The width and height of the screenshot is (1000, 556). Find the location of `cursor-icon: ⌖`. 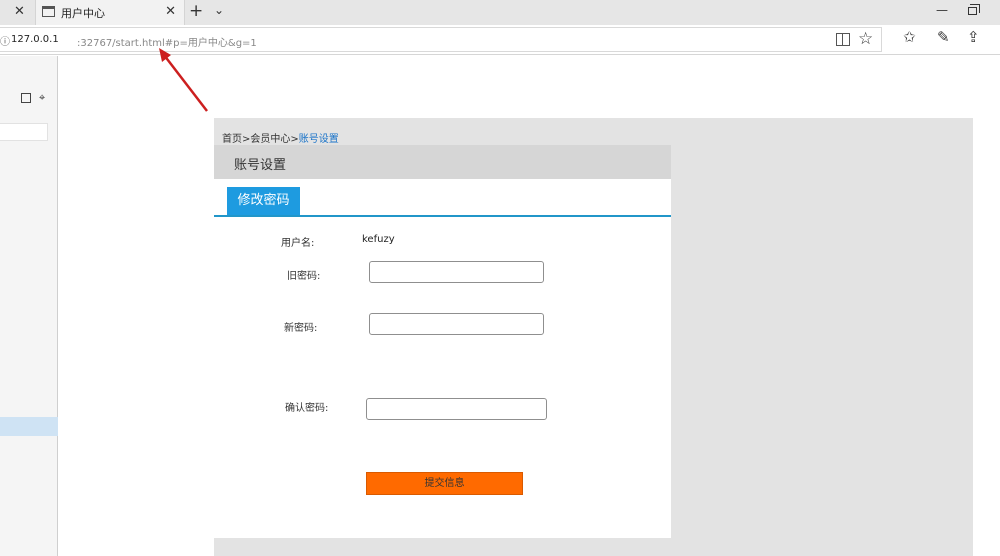

cursor-icon: ⌖ is located at coordinates (42, 98).